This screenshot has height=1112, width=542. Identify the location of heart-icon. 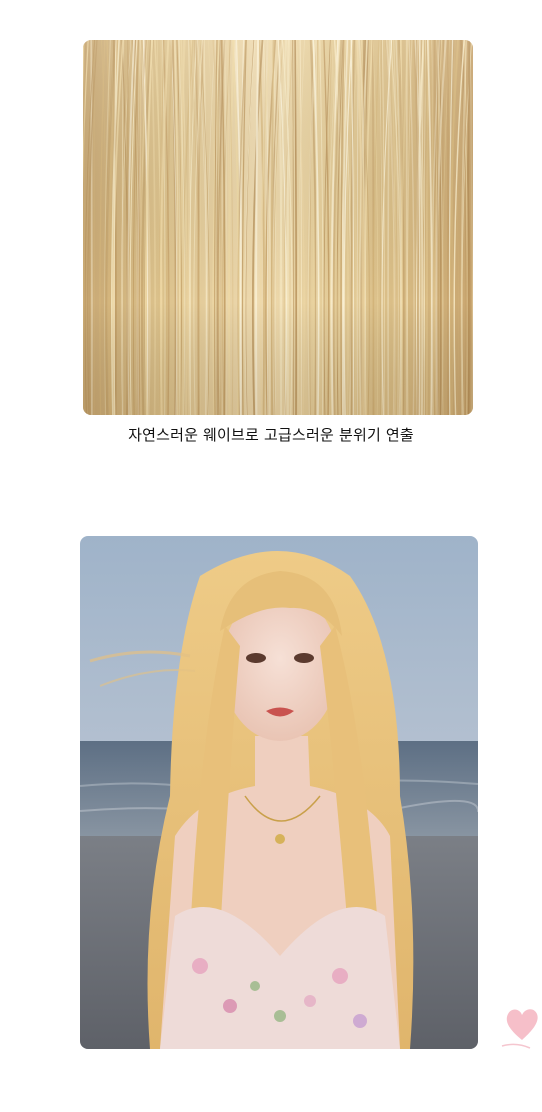
(521, 1026).